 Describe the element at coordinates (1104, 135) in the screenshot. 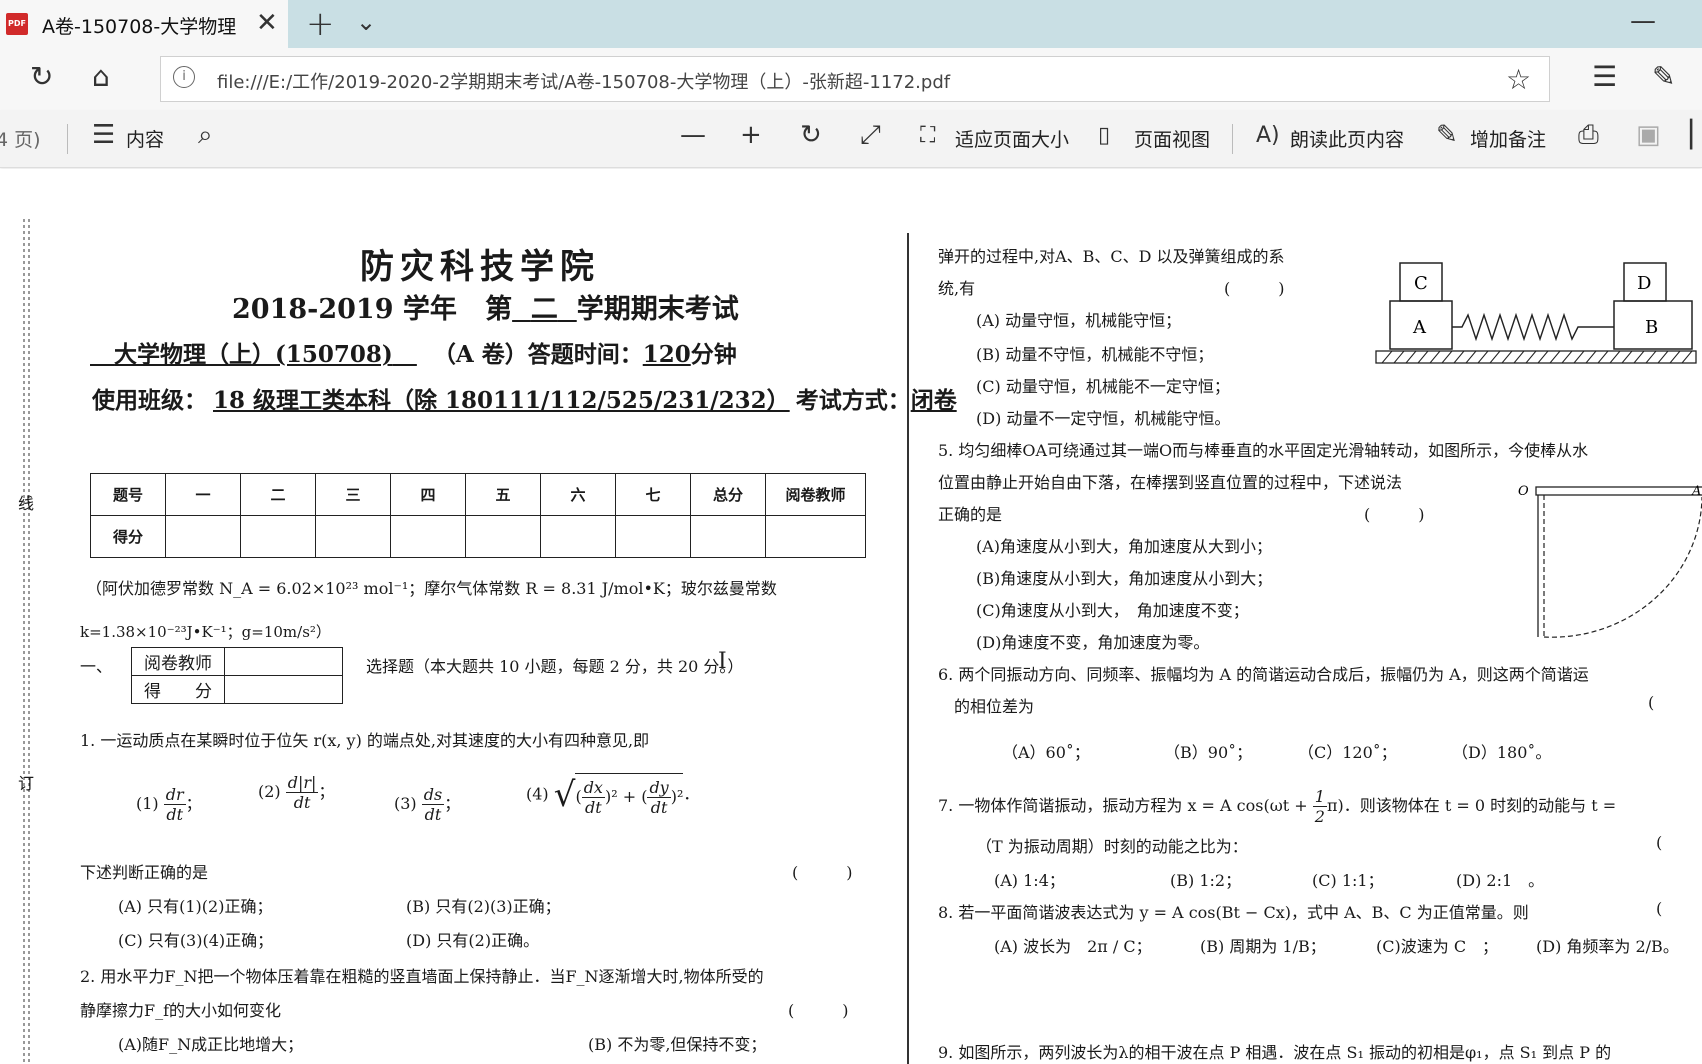

I see `page-view-icon: ▯` at that location.